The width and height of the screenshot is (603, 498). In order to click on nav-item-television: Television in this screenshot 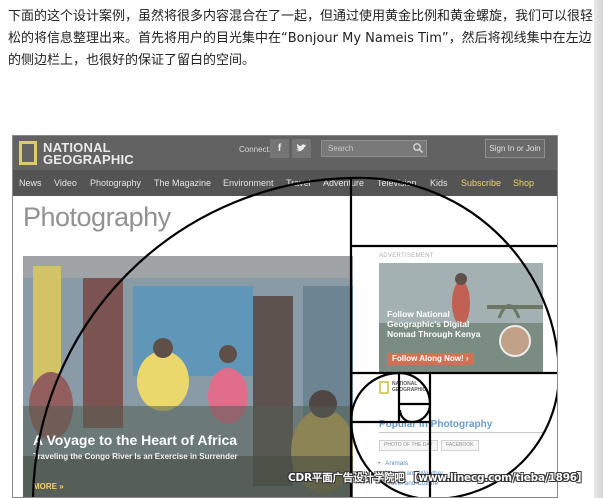, I will do `click(397, 183)`.